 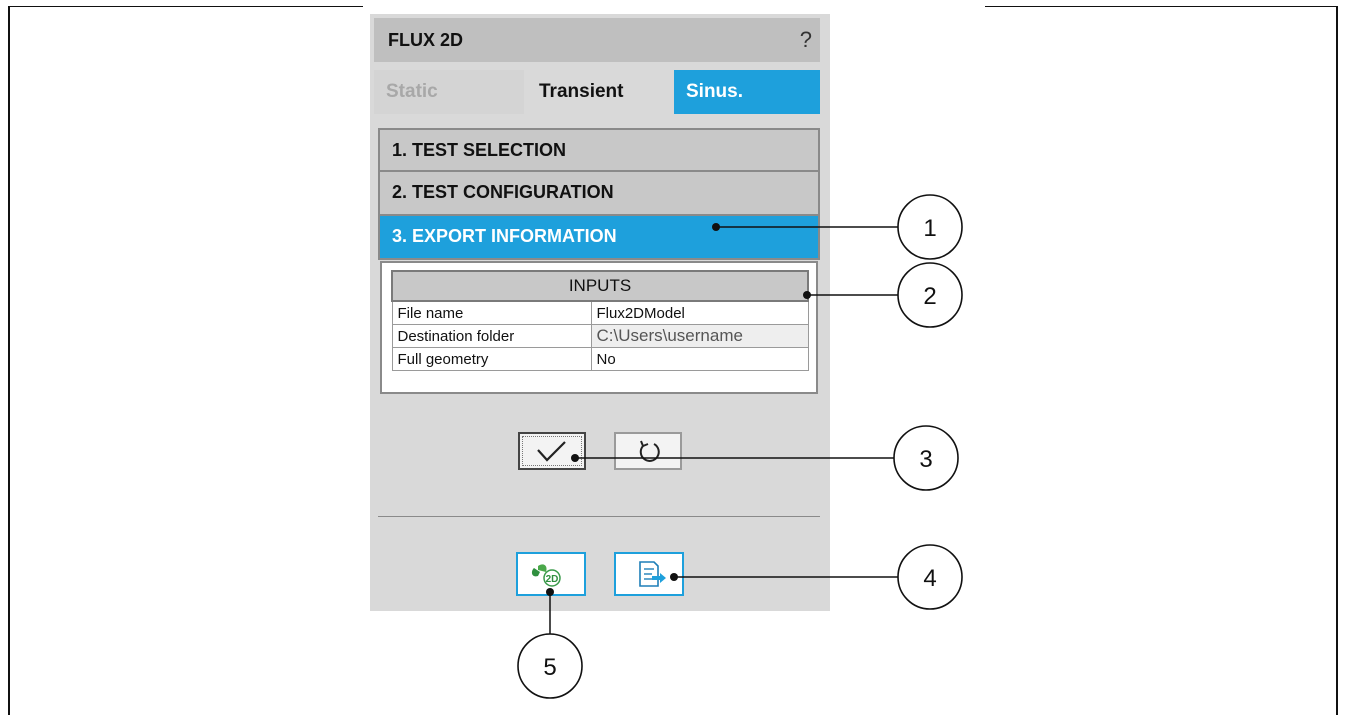 What do you see at coordinates (925, 459) in the screenshot?
I see `callout-3-label: 3` at bounding box center [925, 459].